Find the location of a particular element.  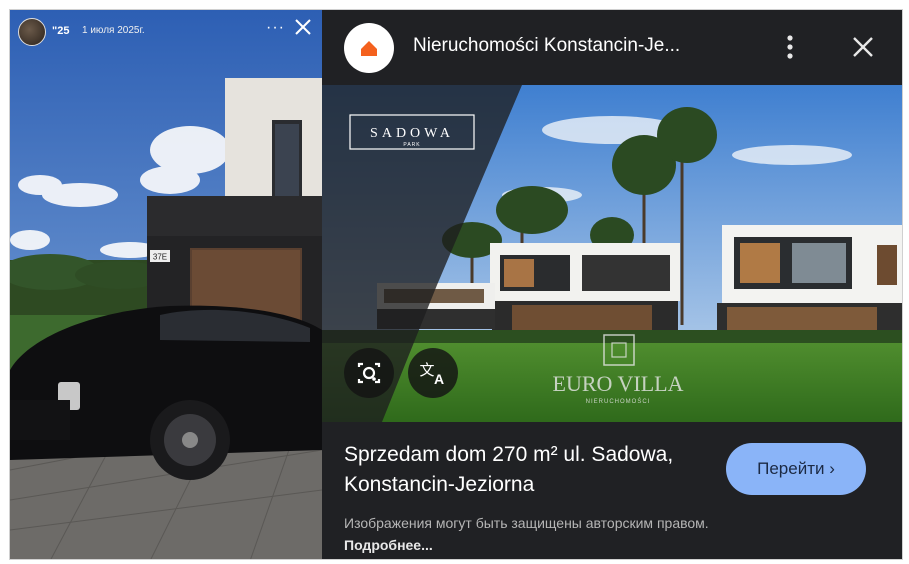

go-button: Перейти › is located at coordinates (796, 469).